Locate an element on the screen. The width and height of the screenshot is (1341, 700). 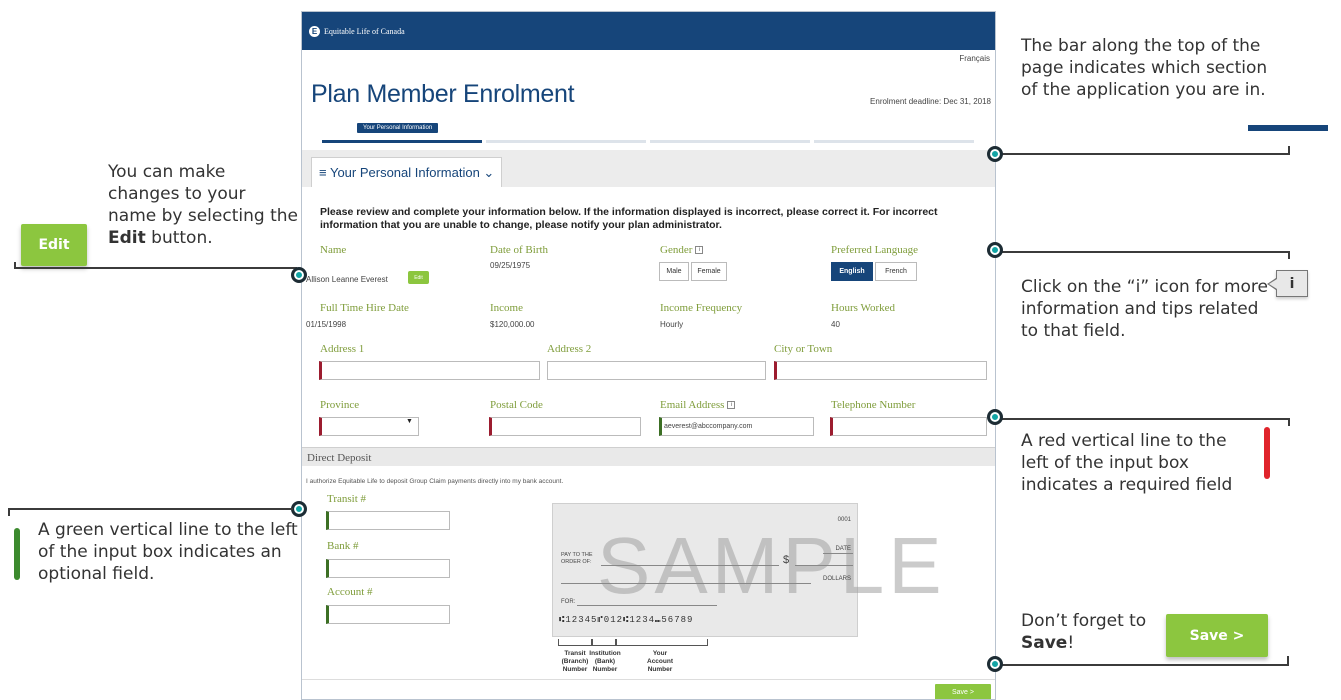
address1-input is located at coordinates (429, 370).